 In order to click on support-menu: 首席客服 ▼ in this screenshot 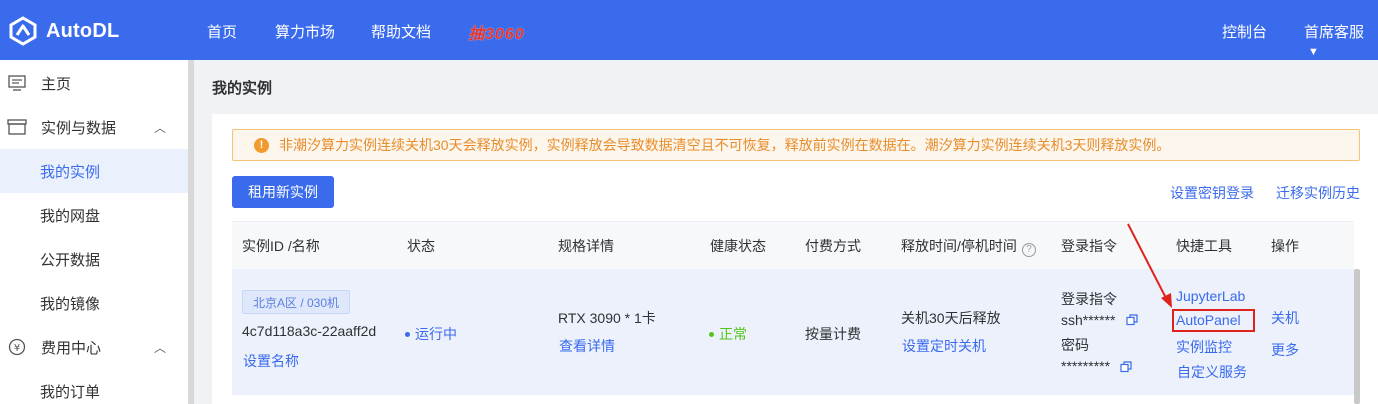, I will do `click(1341, 40)`.